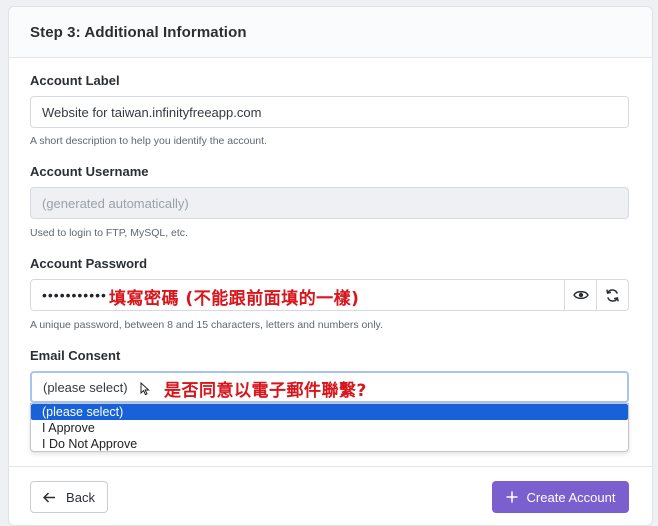 The width and height of the screenshot is (658, 526). Describe the element at coordinates (571, 497) in the screenshot. I see `create-account-label: Create Account` at that location.